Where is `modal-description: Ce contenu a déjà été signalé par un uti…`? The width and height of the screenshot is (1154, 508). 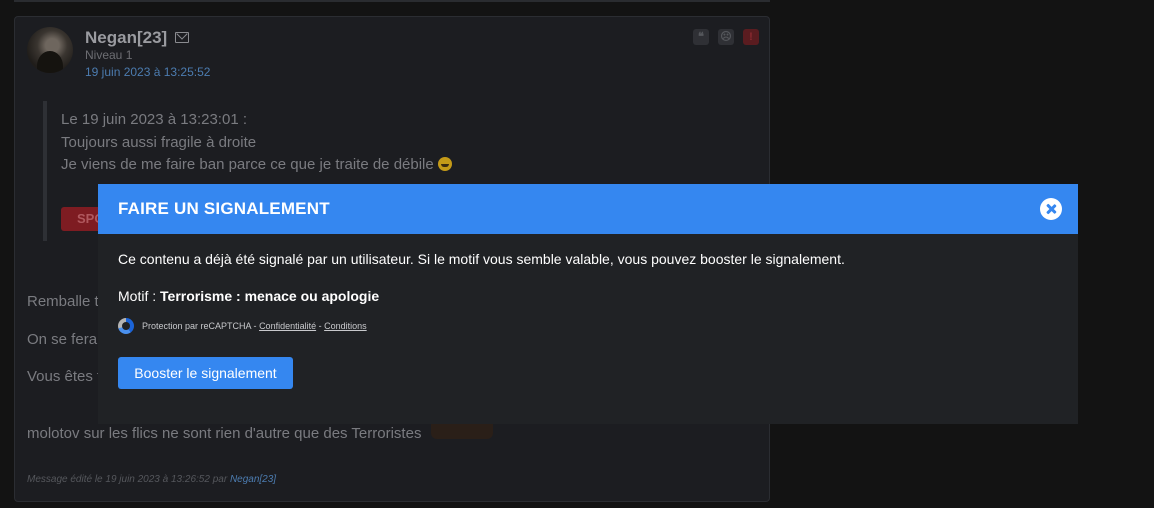 modal-description: Ce contenu a déjà été signalé par un uti… is located at coordinates (481, 259).